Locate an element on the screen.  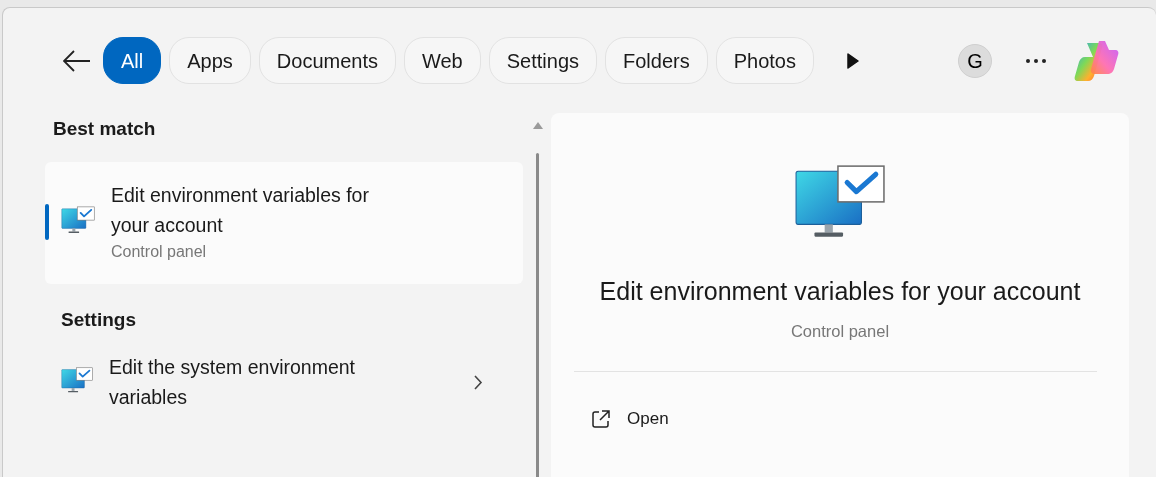
chevron-right-icon is located at coordinates (478, 383).